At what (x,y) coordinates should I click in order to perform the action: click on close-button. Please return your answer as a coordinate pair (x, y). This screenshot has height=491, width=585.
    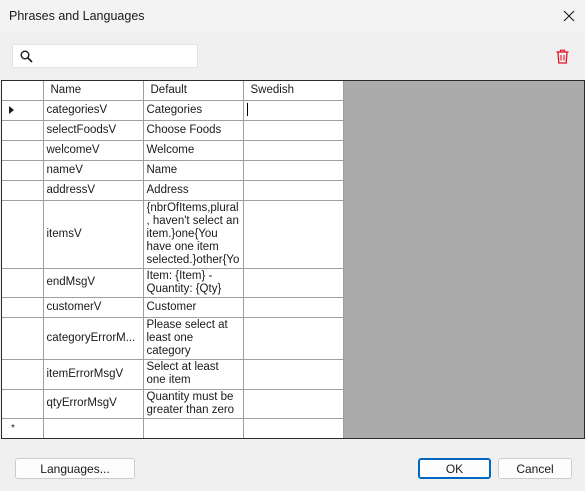
    Looking at the image, I should click on (569, 16).